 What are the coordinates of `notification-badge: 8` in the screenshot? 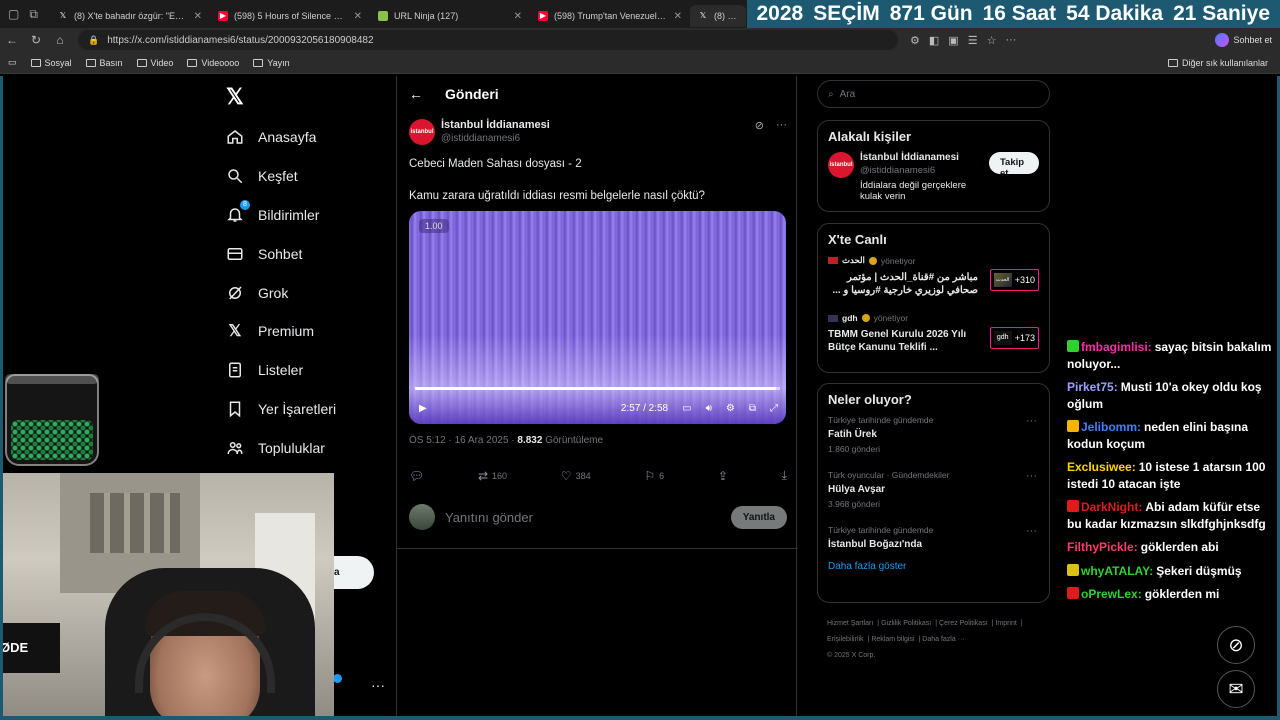 It's located at (245, 204).